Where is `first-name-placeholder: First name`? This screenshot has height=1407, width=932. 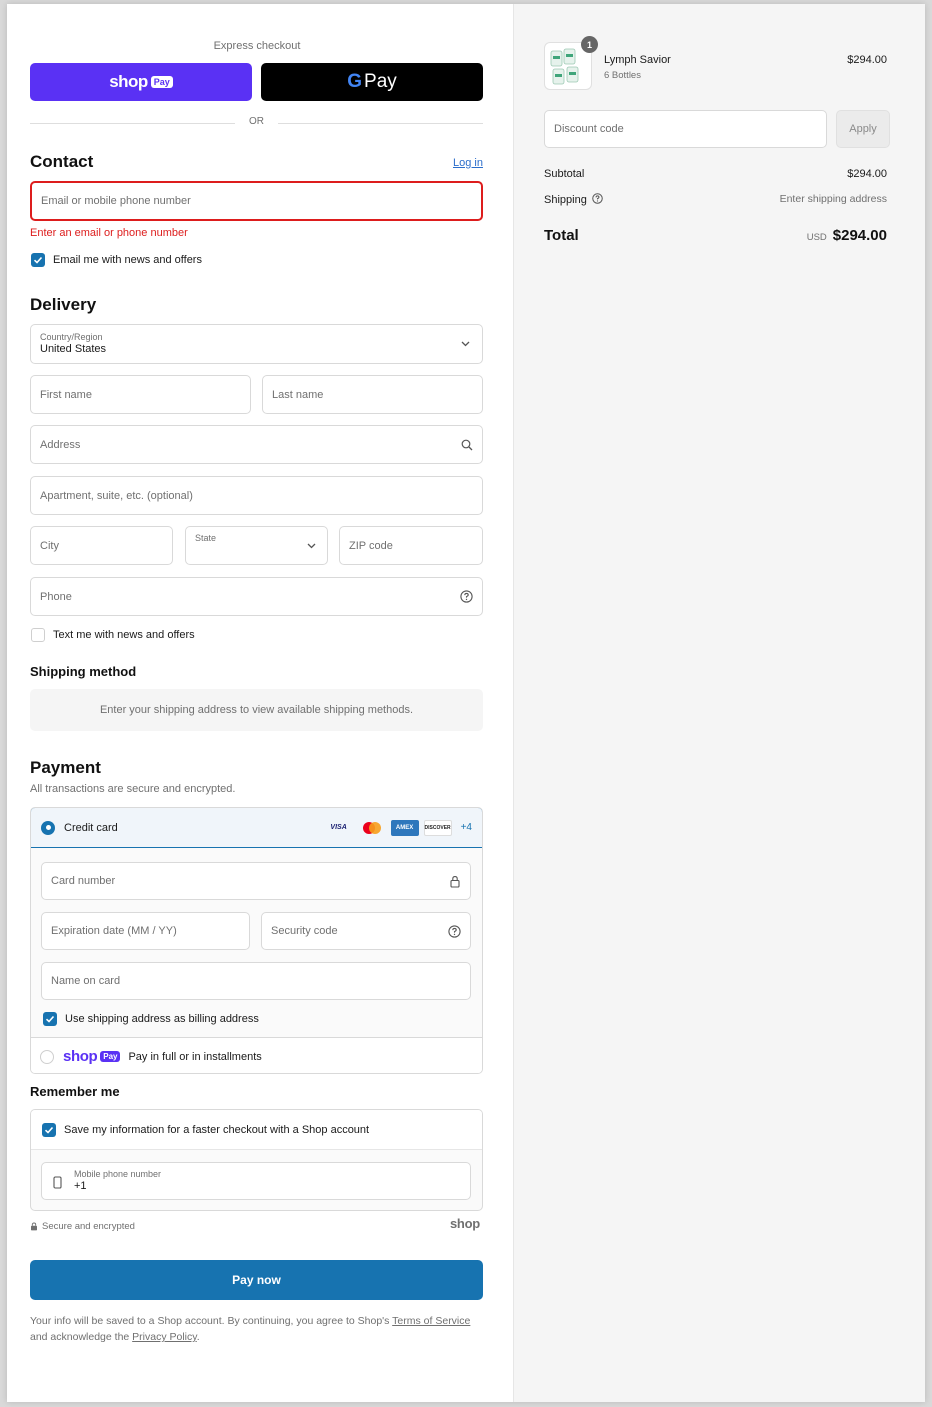
first-name-placeholder: First name is located at coordinates (66, 394).